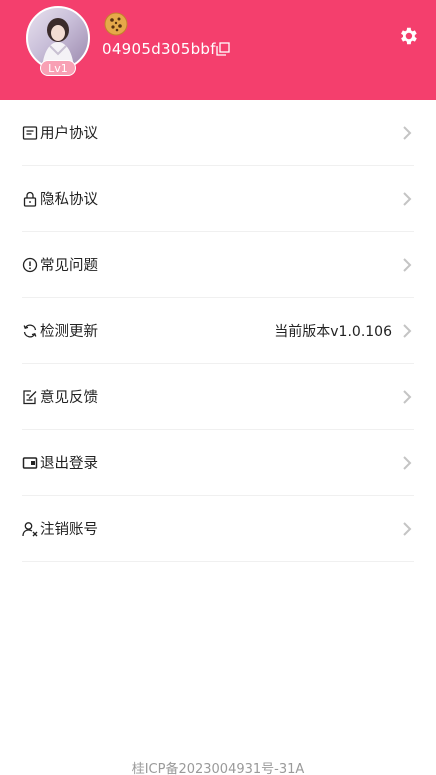 Image resolution: width=436 pixels, height=775 pixels. Describe the element at coordinates (218, 529) in the screenshot. I see `menu-item-delete-account: 注销账号` at that location.